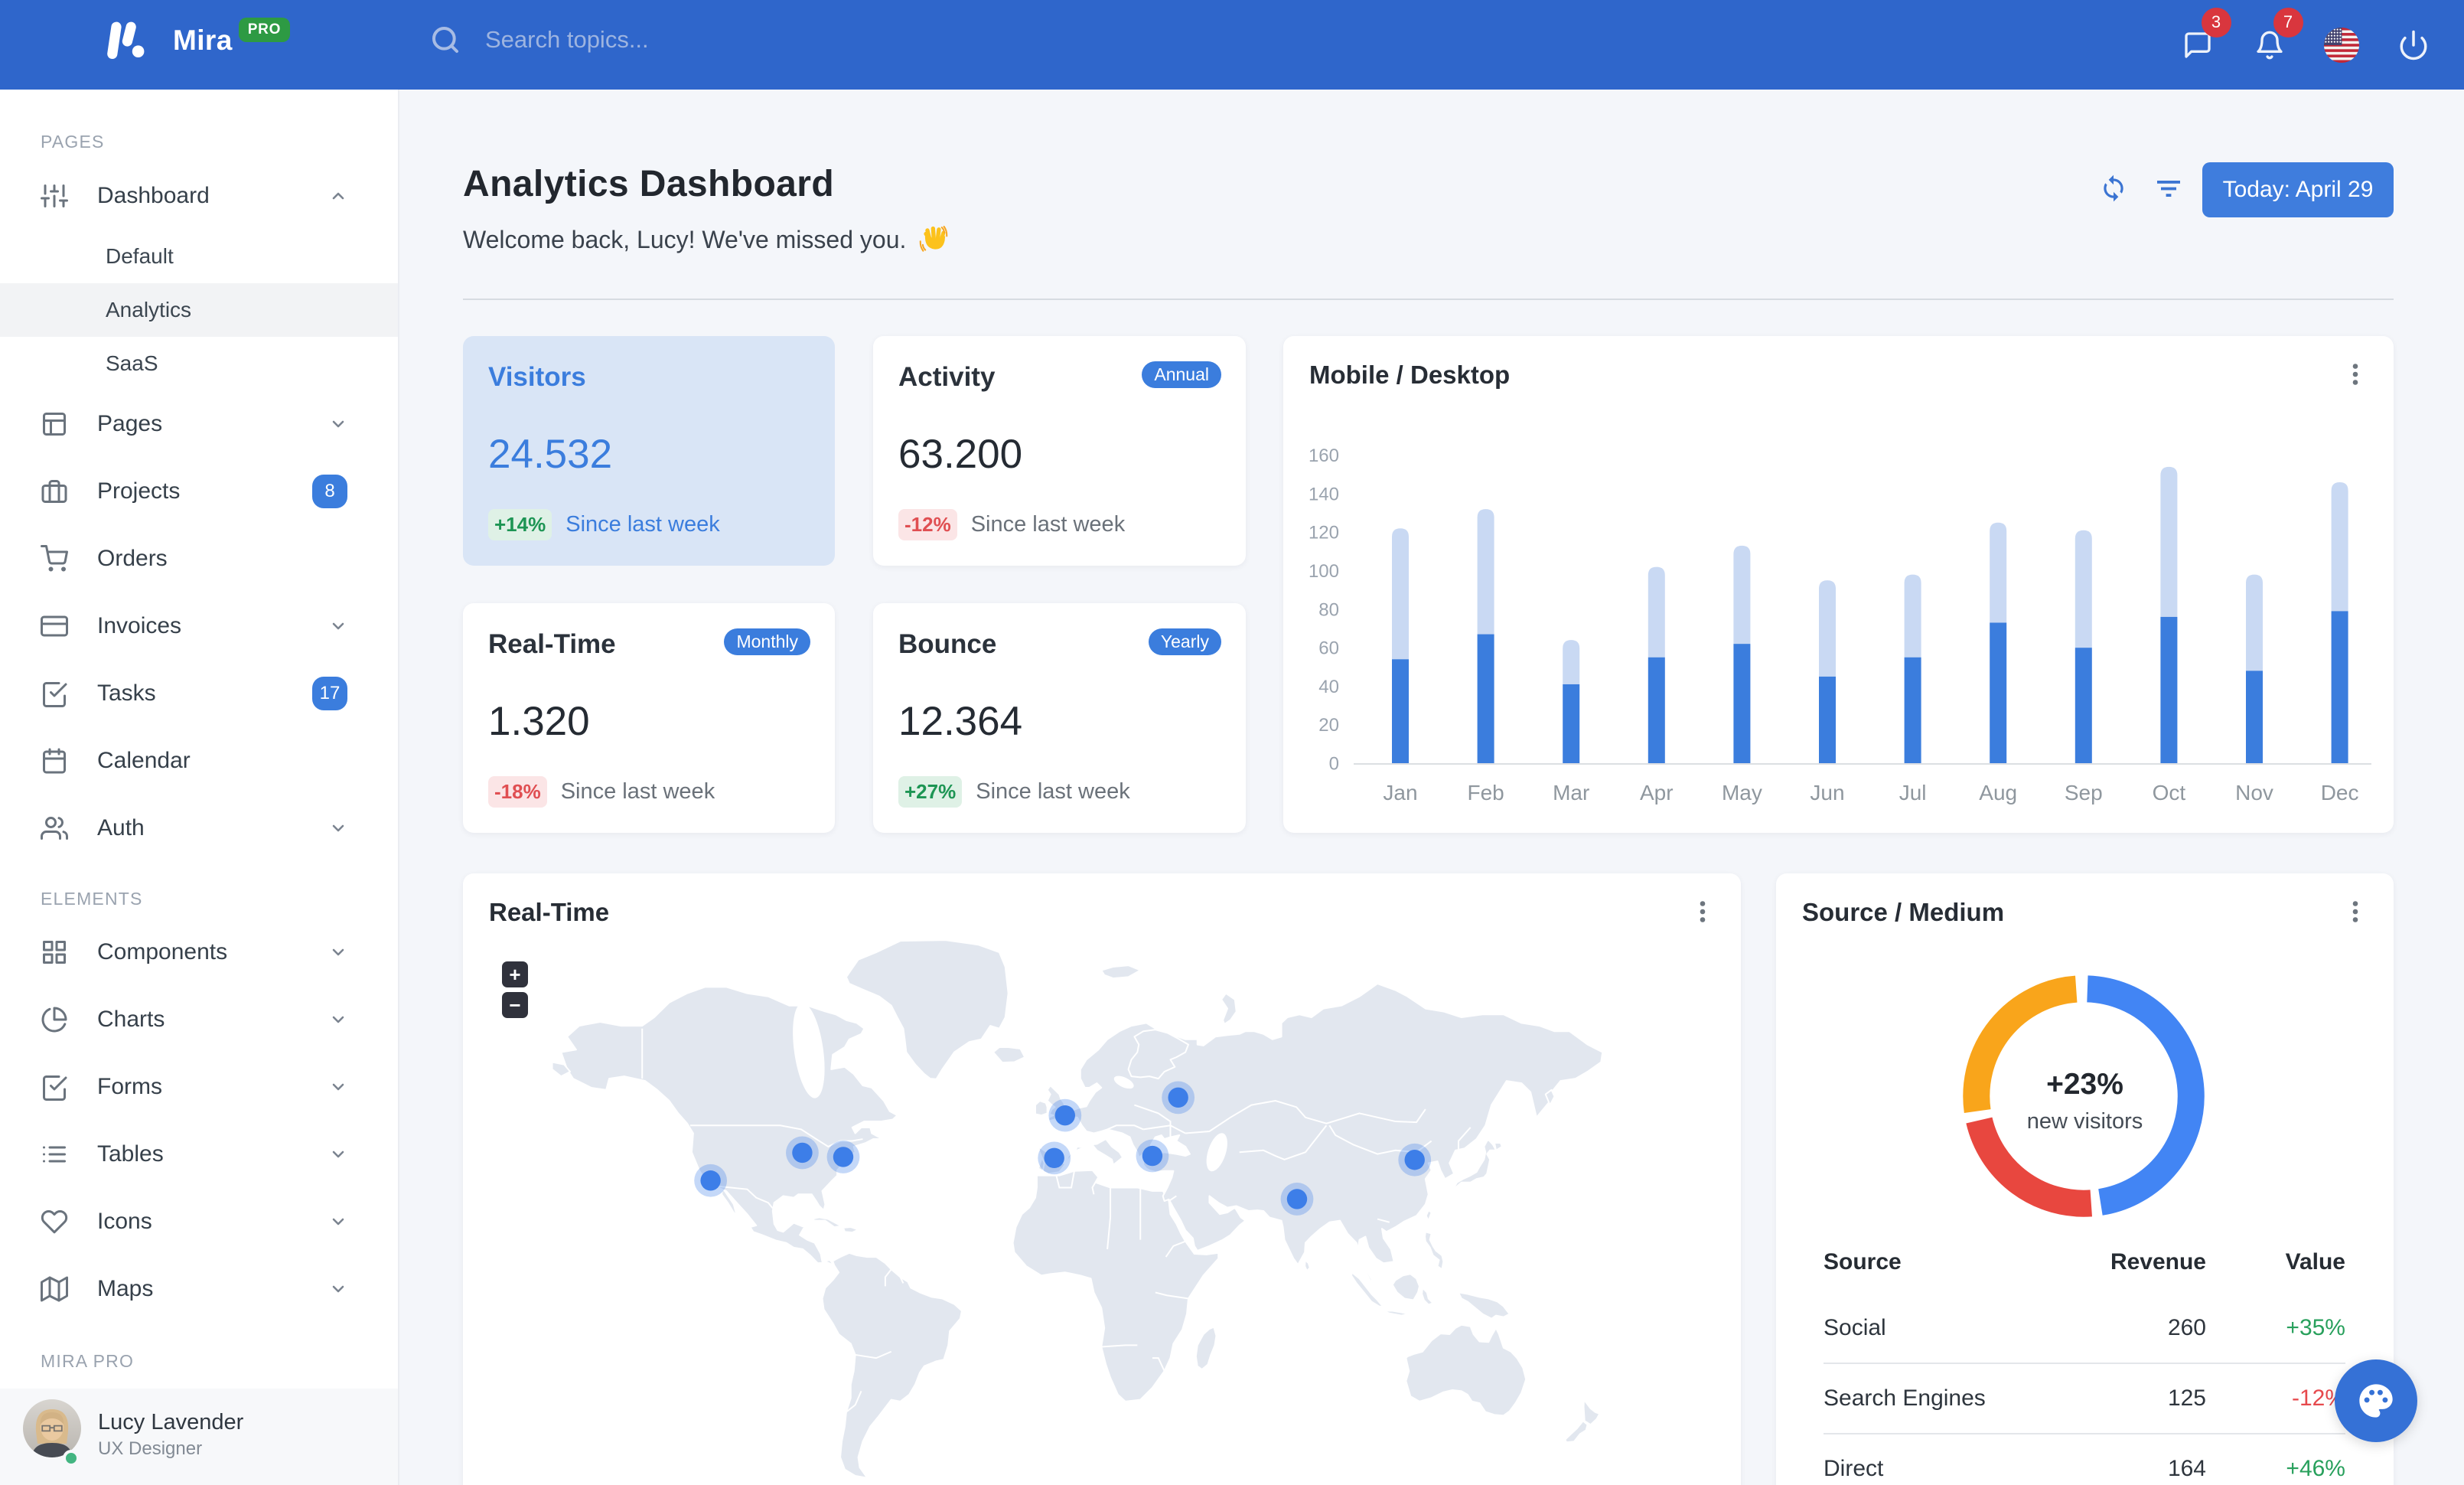 This screenshot has height=1485, width=2464. I want to click on svg-text: May, so click(1742, 793).